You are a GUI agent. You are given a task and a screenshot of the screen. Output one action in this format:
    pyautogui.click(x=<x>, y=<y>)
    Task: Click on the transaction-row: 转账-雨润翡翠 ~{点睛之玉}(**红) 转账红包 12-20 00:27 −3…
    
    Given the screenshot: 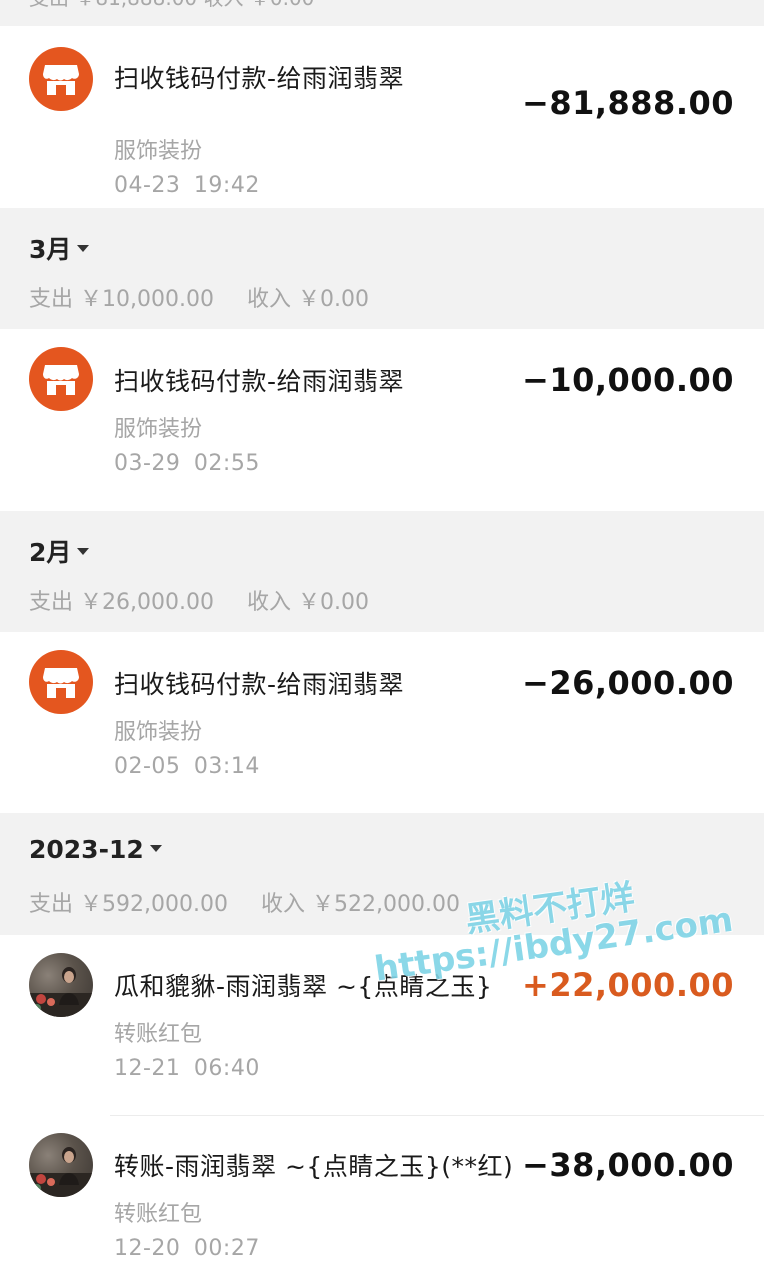 What is the action you would take?
    pyautogui.click(x=382, y=1198)
    